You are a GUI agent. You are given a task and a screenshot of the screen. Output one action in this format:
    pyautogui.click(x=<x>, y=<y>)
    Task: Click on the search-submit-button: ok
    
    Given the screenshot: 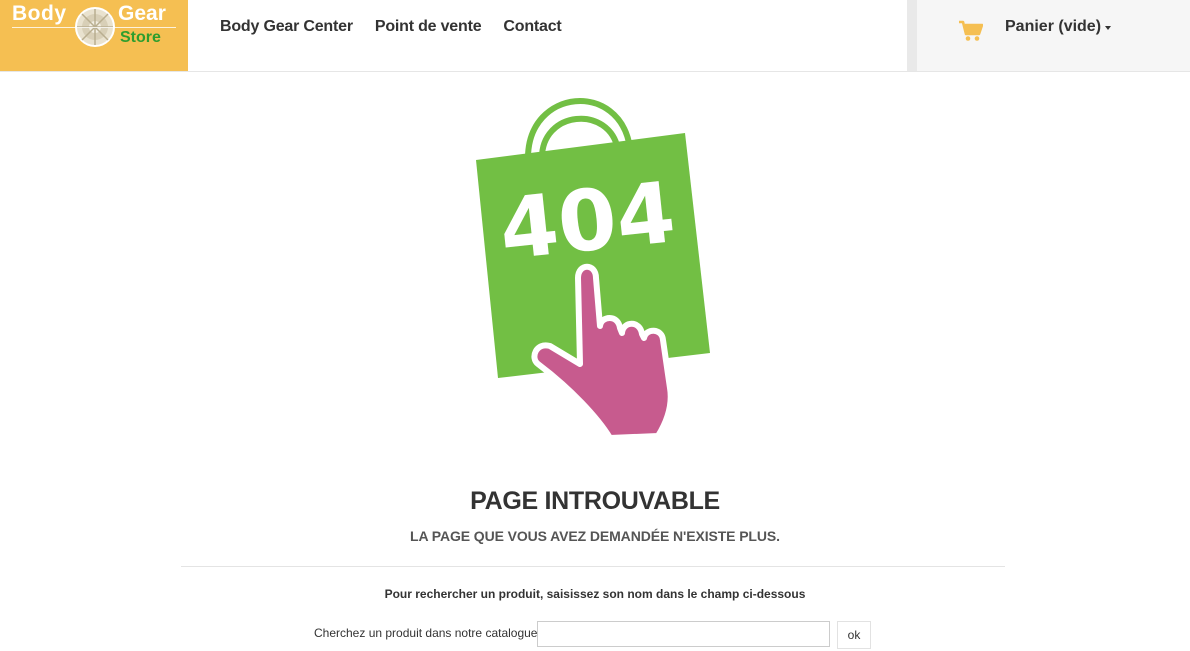 What is the action you would take?
    pyautogui.click(x=854, y=635)
    